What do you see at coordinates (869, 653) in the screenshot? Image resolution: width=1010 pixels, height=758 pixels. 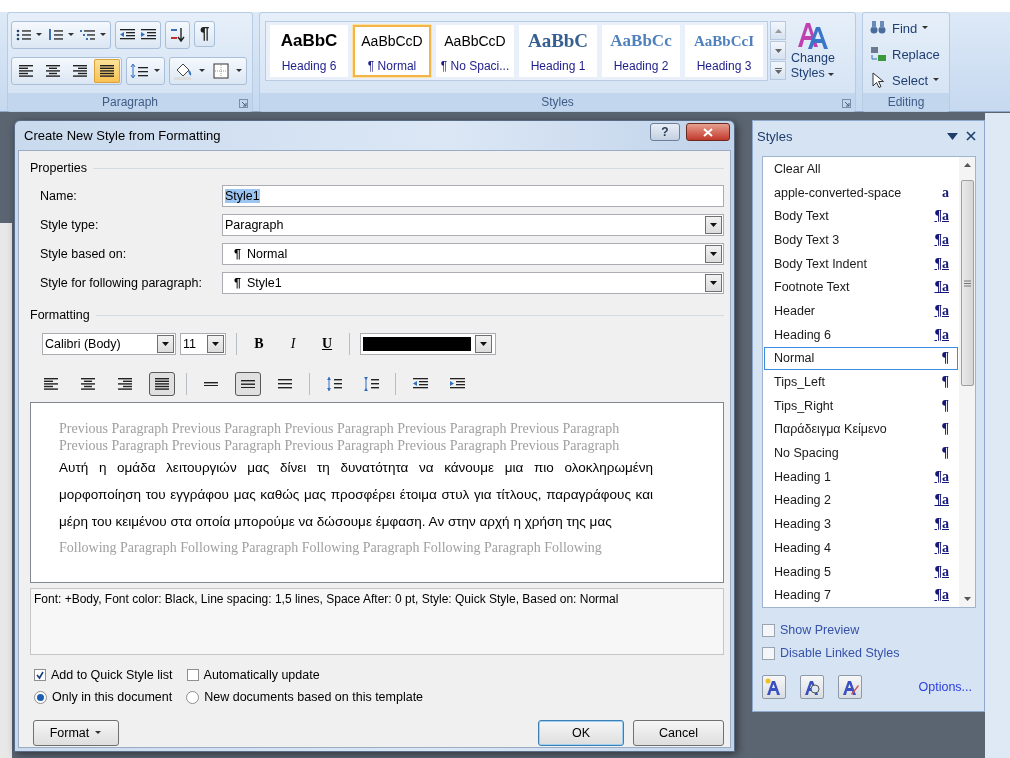 I see `checkbox: Disable Linked Styles` at bounding box center [869, 653].